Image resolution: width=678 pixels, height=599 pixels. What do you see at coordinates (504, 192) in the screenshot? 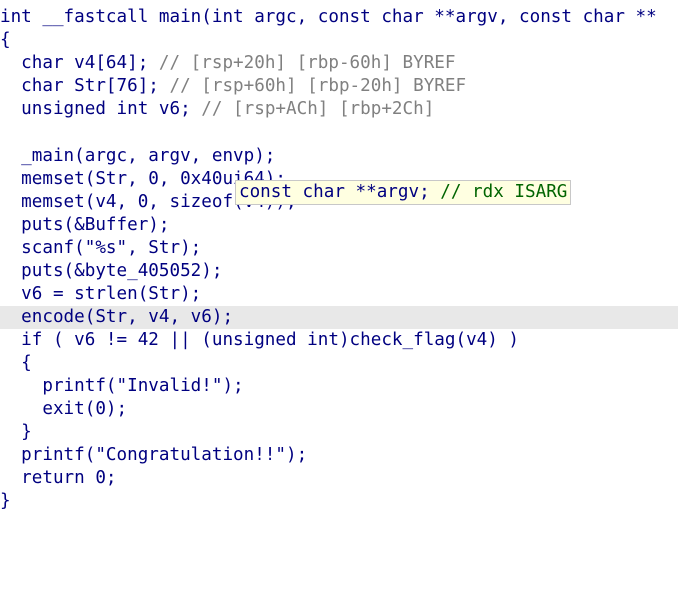
I see `tooltip-comment: // rdx ISARG` at bounding box center [504, 192].